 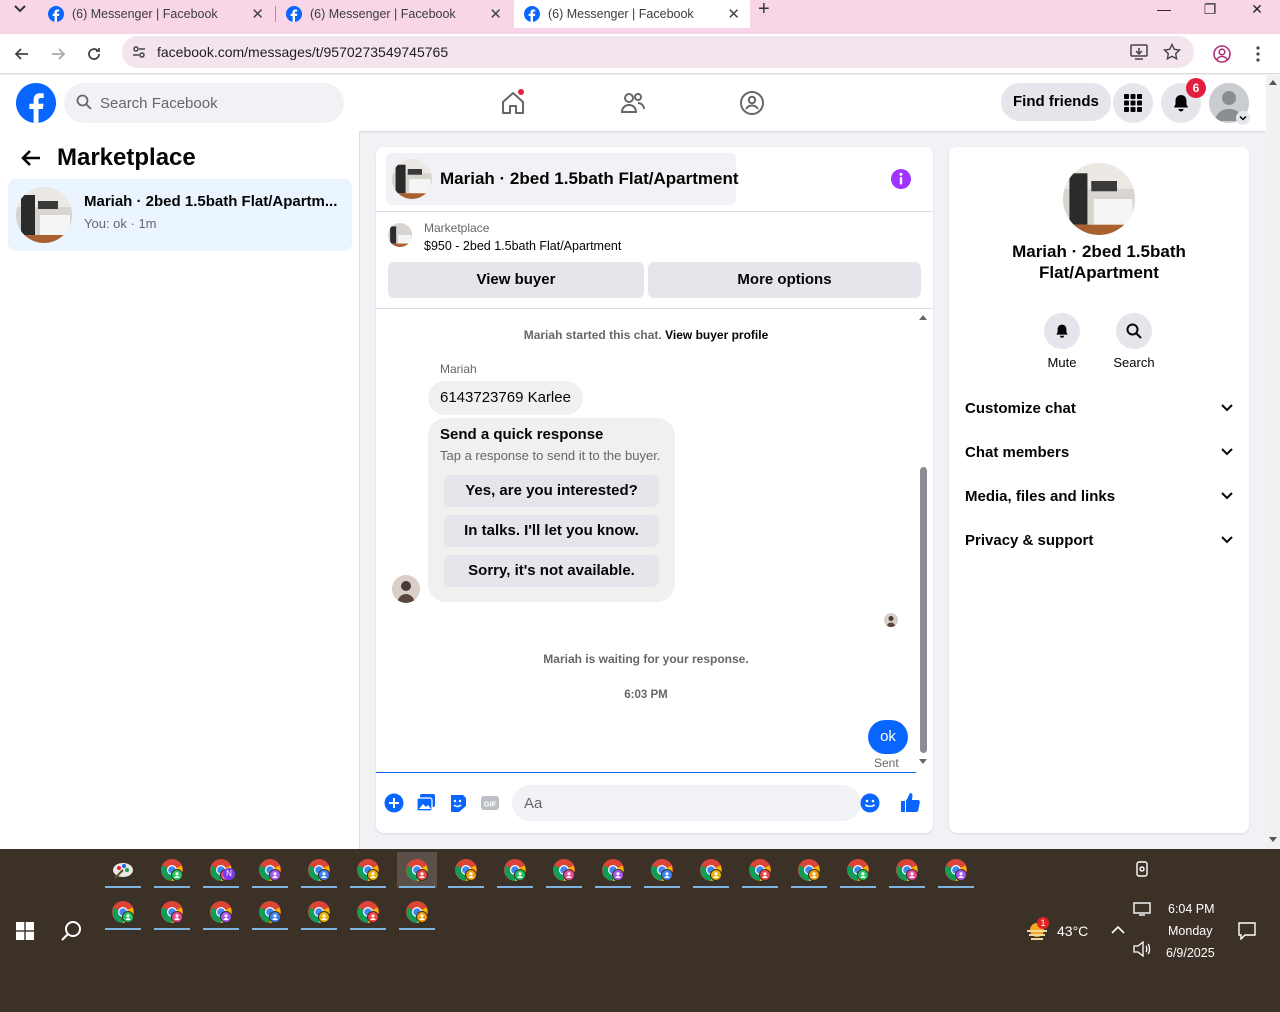 What do you see at coordinates (1172, 52) in the screenshot?
I see `bookmark-star-icon` at bounding box center [1172, 52].